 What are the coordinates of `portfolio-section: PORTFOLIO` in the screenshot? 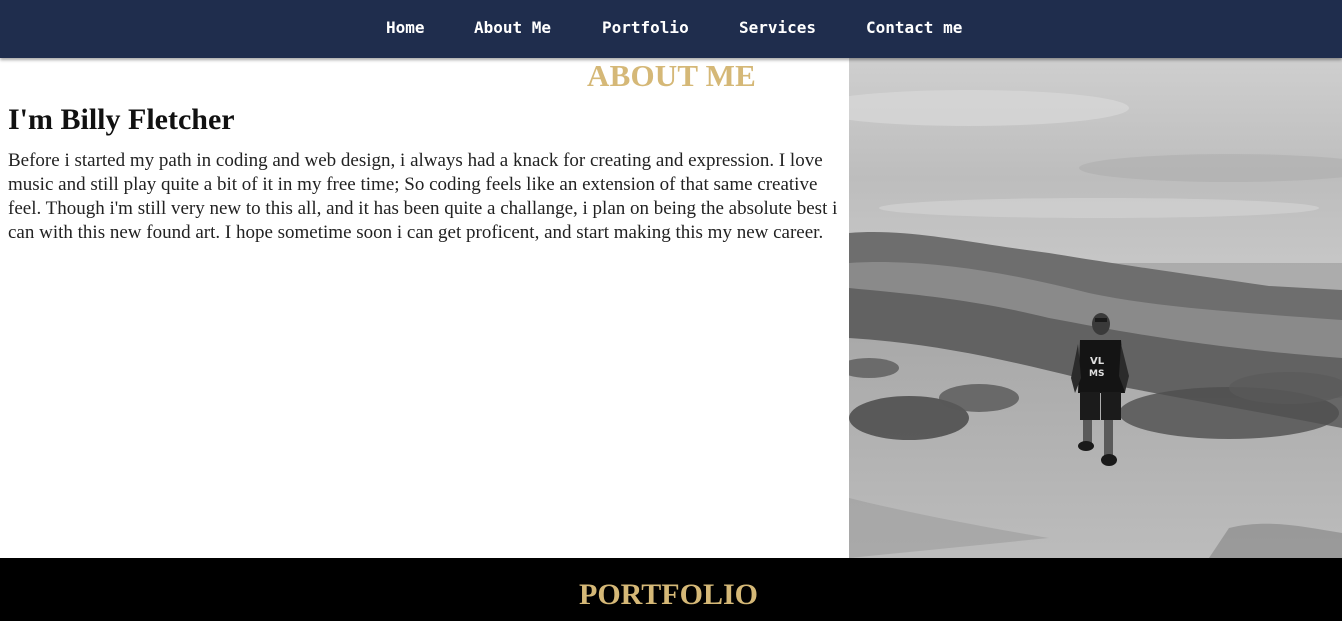 It's located at (671, 589).